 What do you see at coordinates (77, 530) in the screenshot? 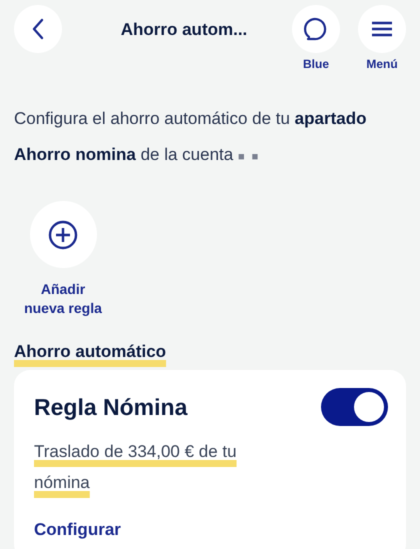
I see `configure-link: Configurar` at bounding box center [77, 530].